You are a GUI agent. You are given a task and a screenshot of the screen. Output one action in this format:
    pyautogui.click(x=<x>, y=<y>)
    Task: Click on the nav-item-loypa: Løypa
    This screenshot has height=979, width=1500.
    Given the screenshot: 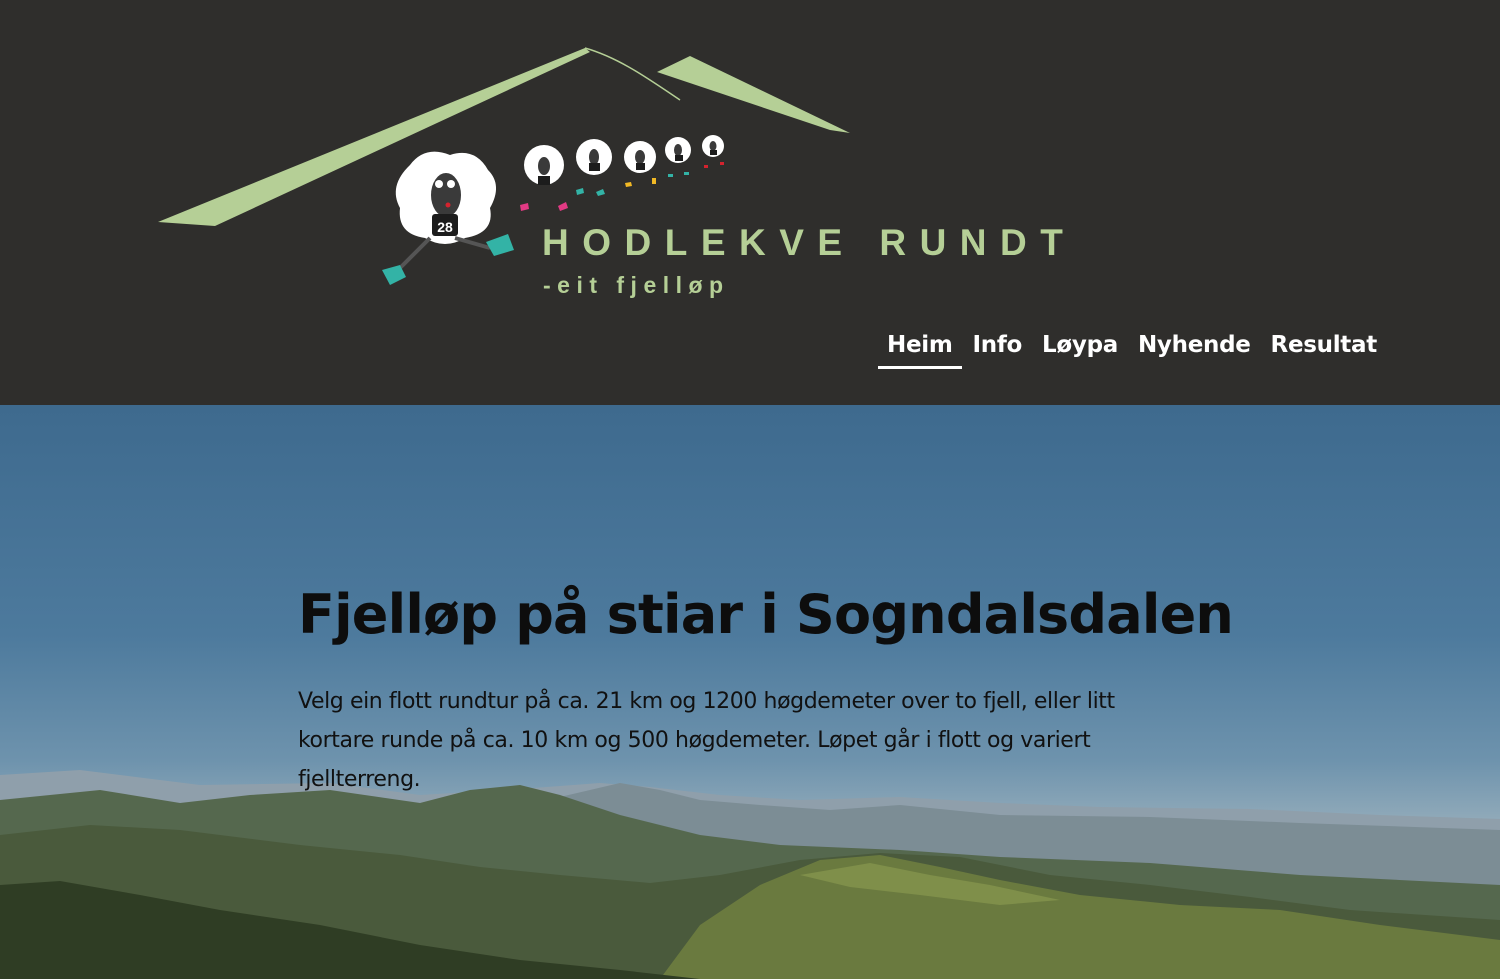 What is the action you would take?
    pyautogui.click(x=1080, y=349)
    